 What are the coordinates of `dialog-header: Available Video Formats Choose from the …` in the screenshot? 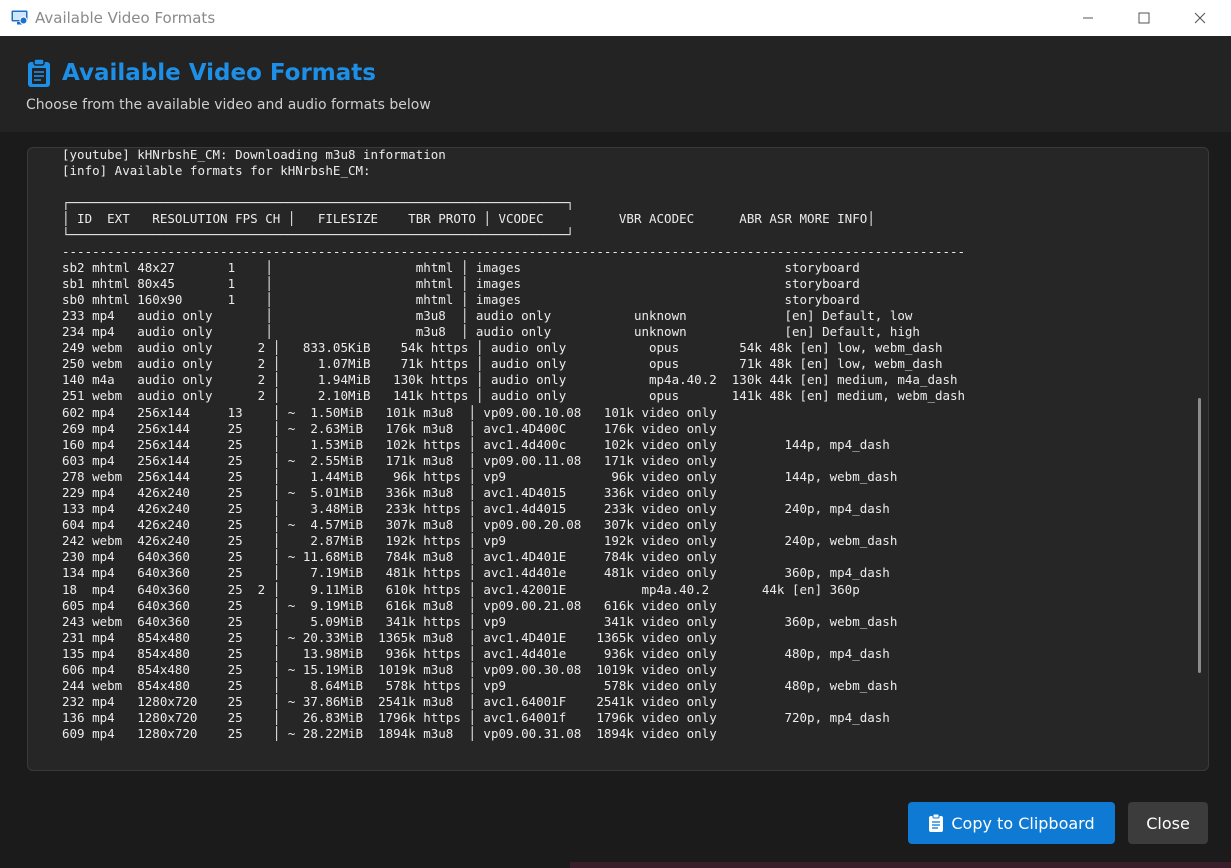 It's located at (615, 84).